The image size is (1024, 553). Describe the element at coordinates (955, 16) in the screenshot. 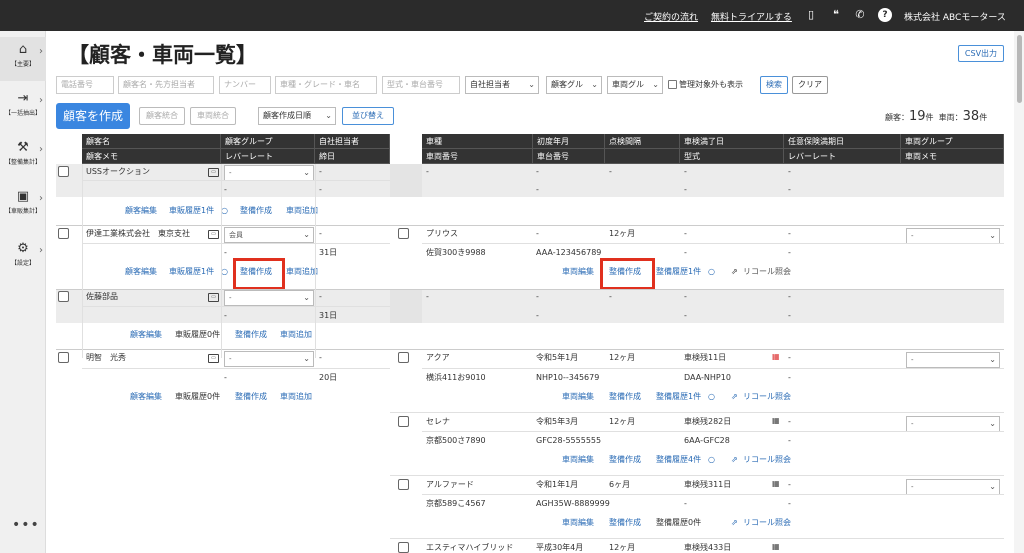

I see `company-name: 株式会社 ABCモータース` at that location.